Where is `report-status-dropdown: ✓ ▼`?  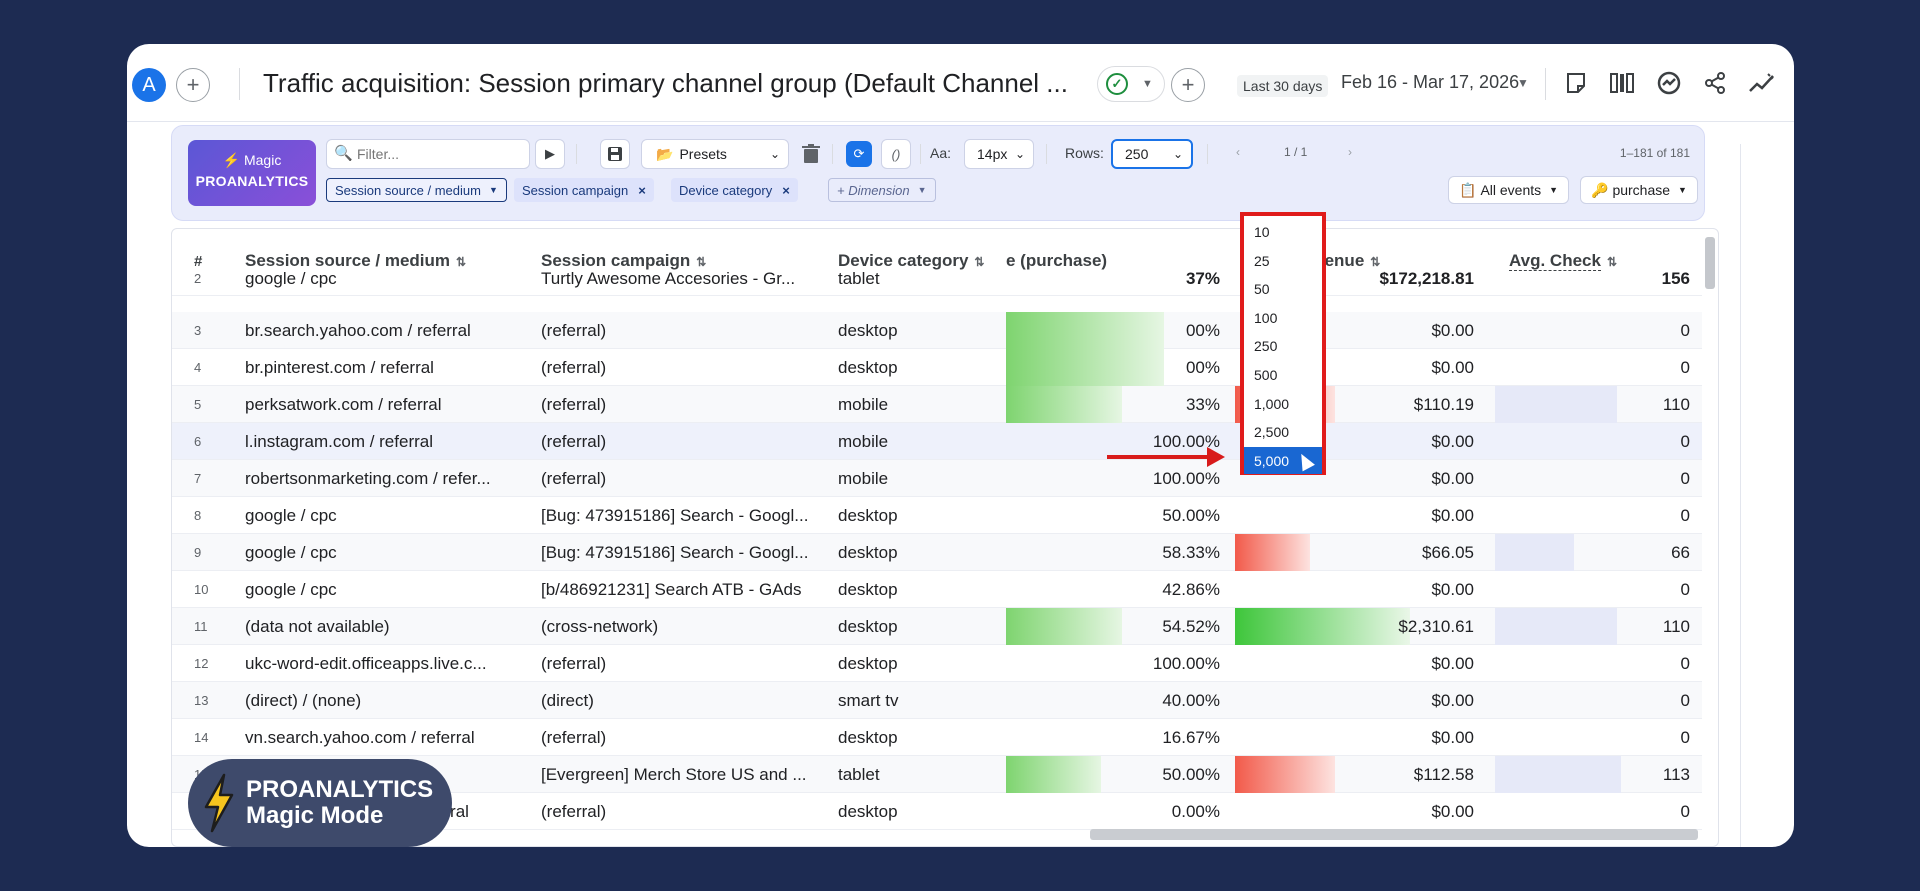
report-status-dropdown: ✓ ▼ is located at coordinates (1131, 84).